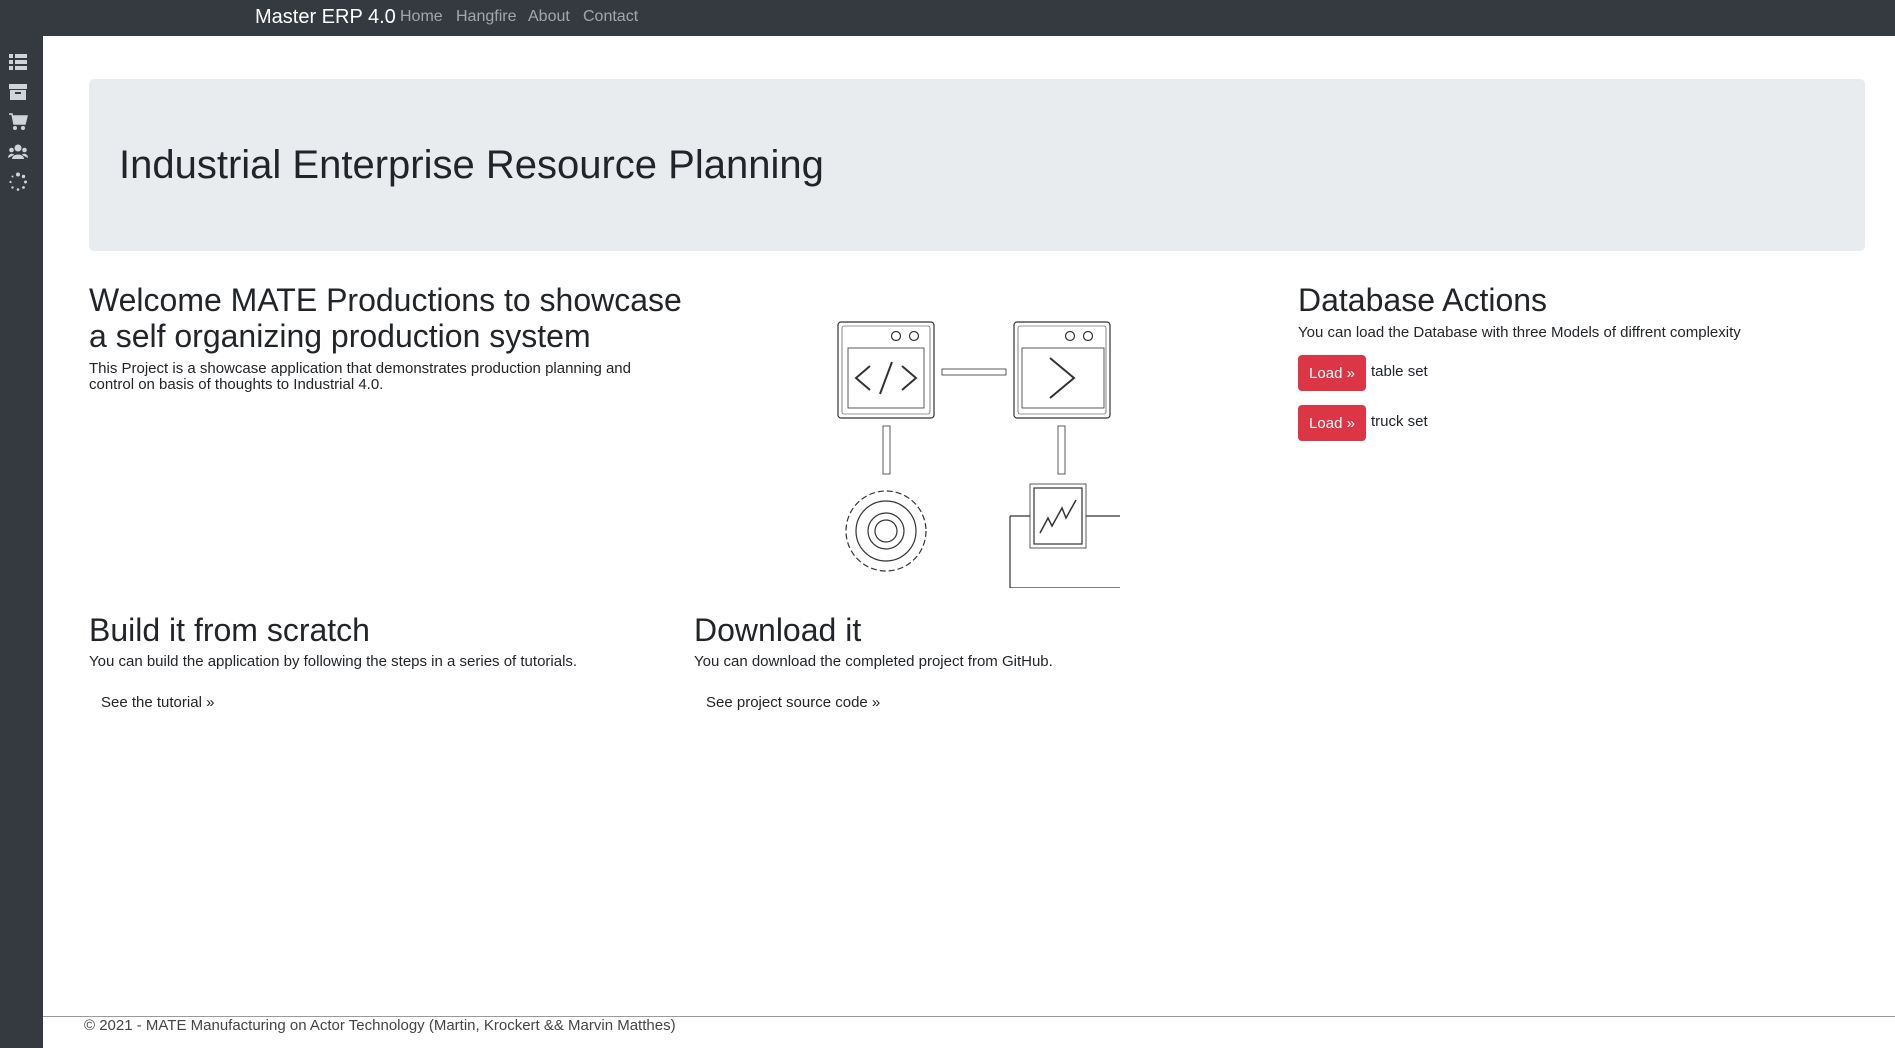 The image size is (1895, 1048). I want to click on nav-home: Home, so click(421, 17).